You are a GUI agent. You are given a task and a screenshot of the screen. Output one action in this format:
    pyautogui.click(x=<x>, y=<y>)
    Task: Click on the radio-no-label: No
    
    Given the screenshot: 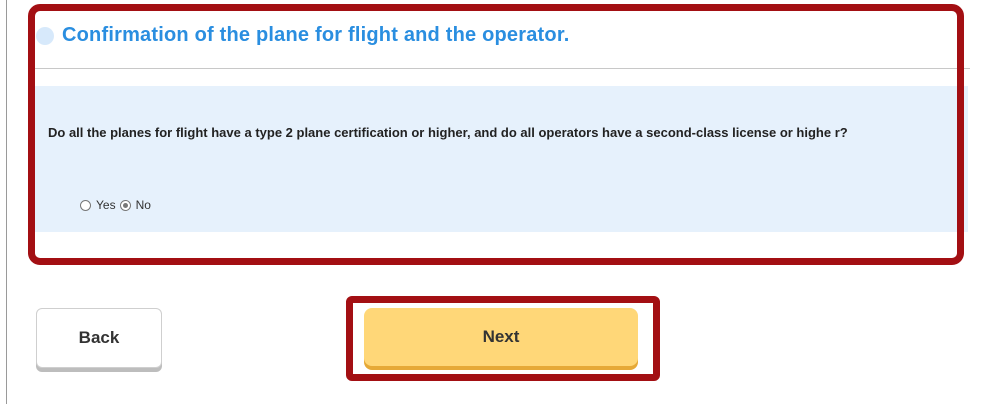 What is the action you would take?
    pyautogui.click(x=143, y=205)
    